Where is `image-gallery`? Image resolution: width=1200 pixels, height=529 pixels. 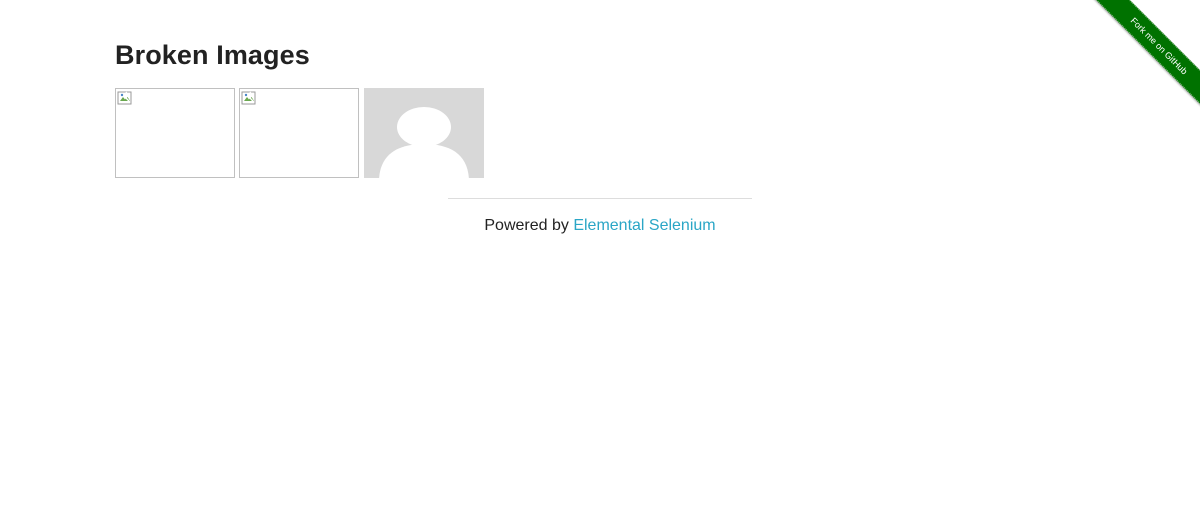 image-gallery is located at coordinates (315, 133).